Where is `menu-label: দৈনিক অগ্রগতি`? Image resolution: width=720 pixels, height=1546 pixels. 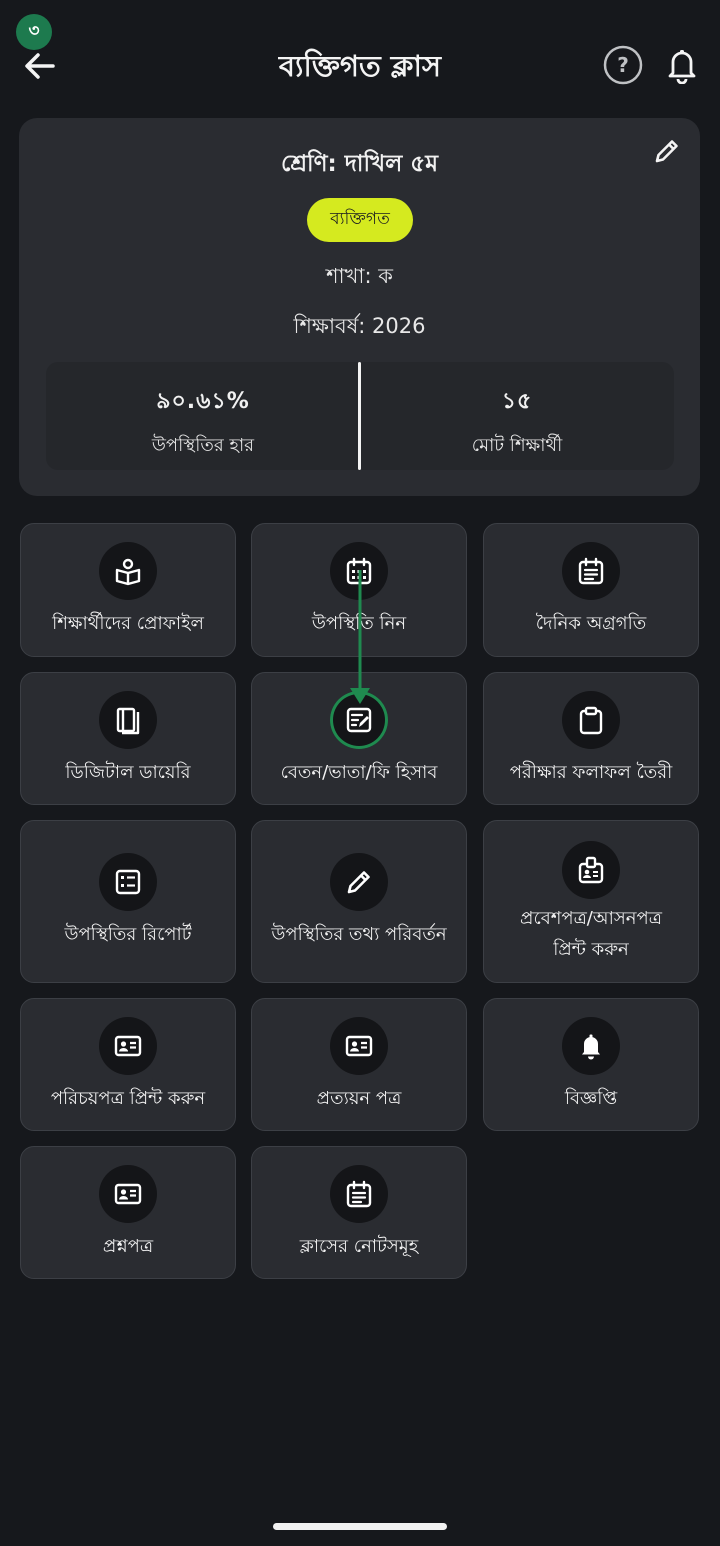
menu-label: দৈনিক অগ্রগতি is located at coordinates (591, 623).